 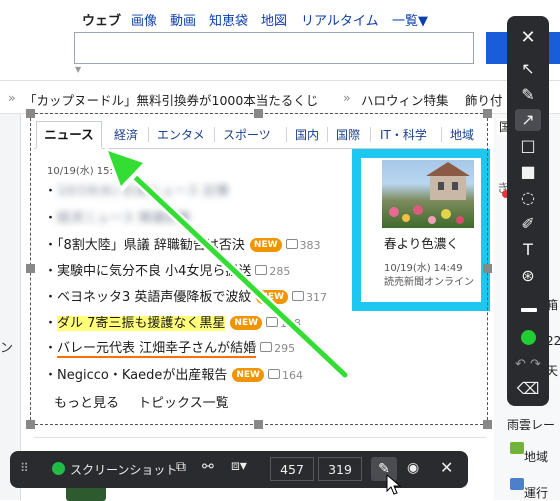 What do you see at coordinates (528, 120) in the screenshot?
I see `arrow-tool-icon: ↗` at bounding box center [528, 120].